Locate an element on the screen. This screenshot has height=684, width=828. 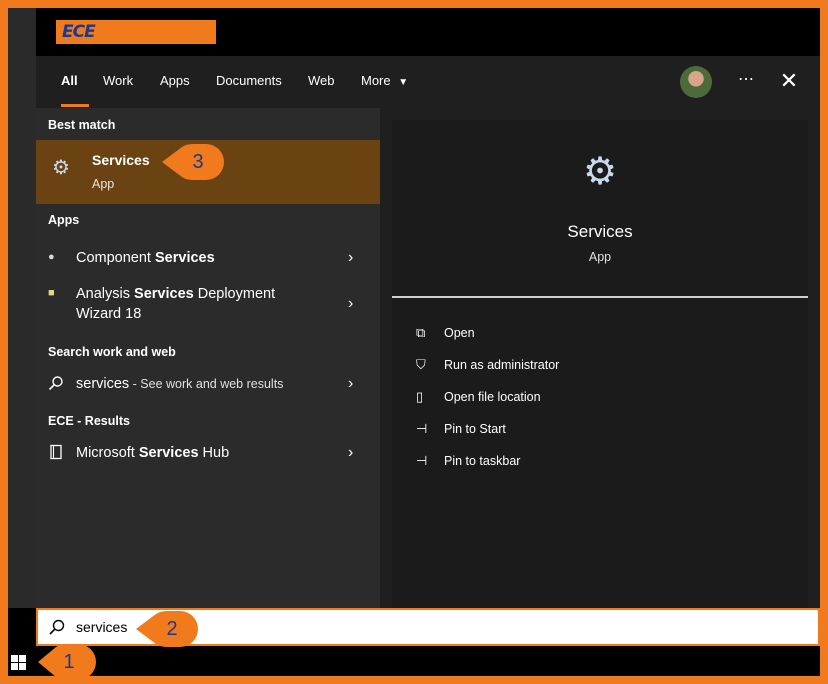
tab-apps: Apps is located at coordinates (175, 82).